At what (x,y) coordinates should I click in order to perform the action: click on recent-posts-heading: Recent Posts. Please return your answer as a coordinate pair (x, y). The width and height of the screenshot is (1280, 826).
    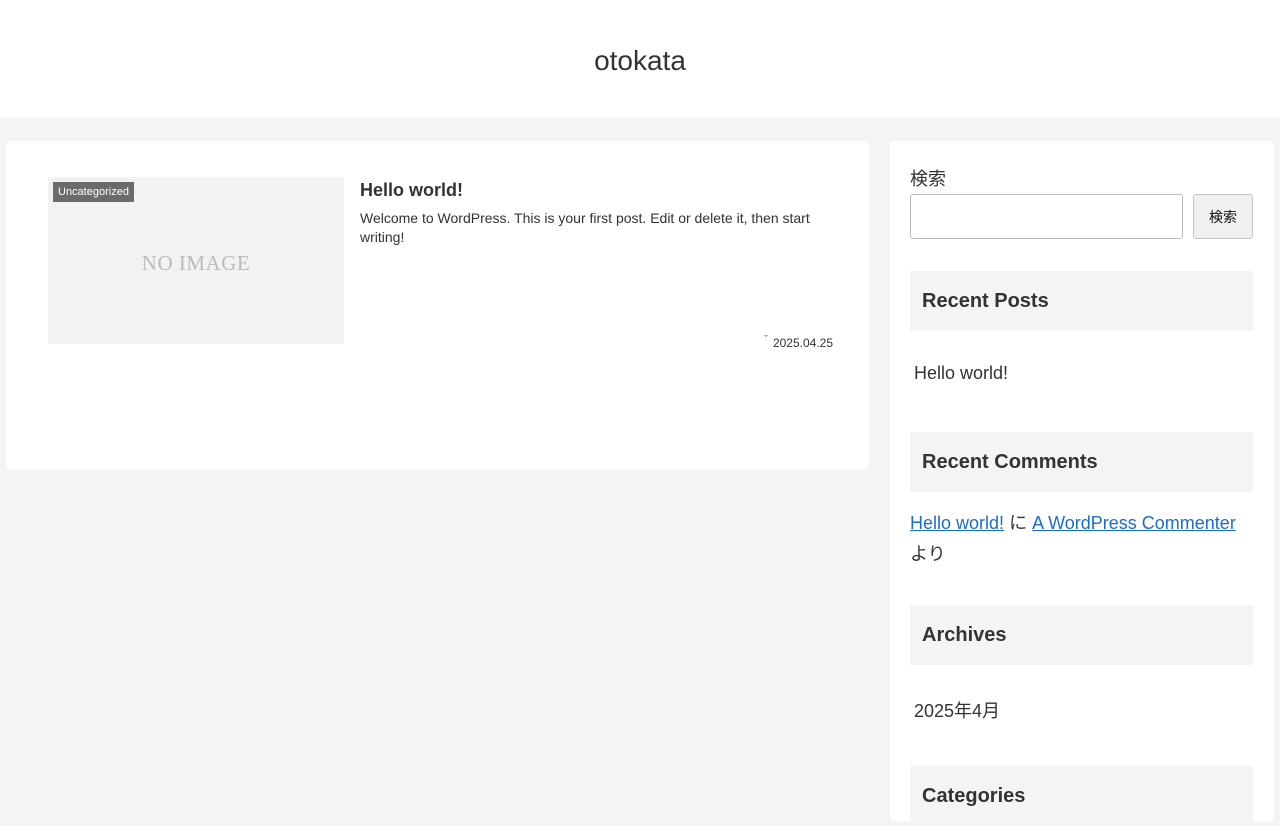
    Looking at the image, I should click on (1081, 301).